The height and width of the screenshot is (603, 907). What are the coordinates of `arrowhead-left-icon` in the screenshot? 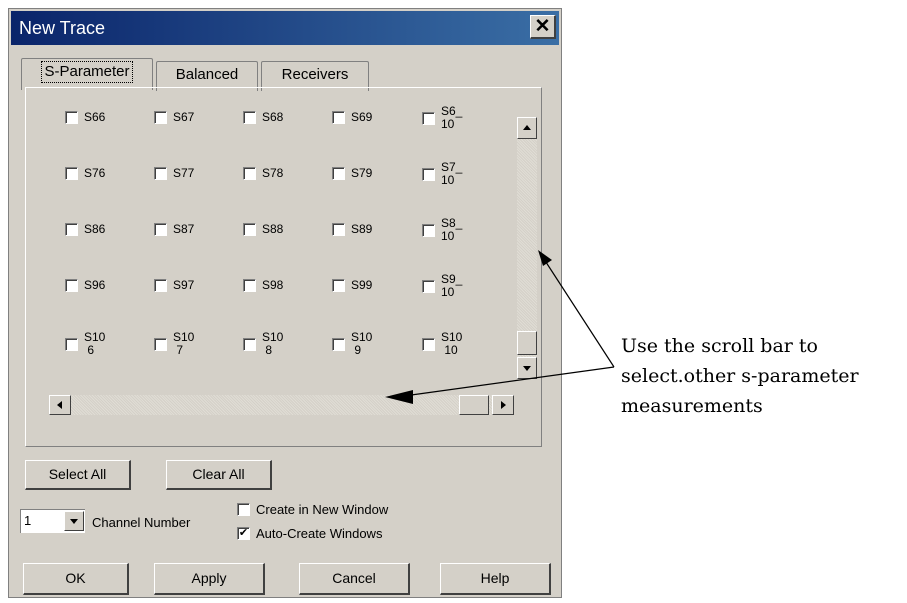 It's located at (399, 397).